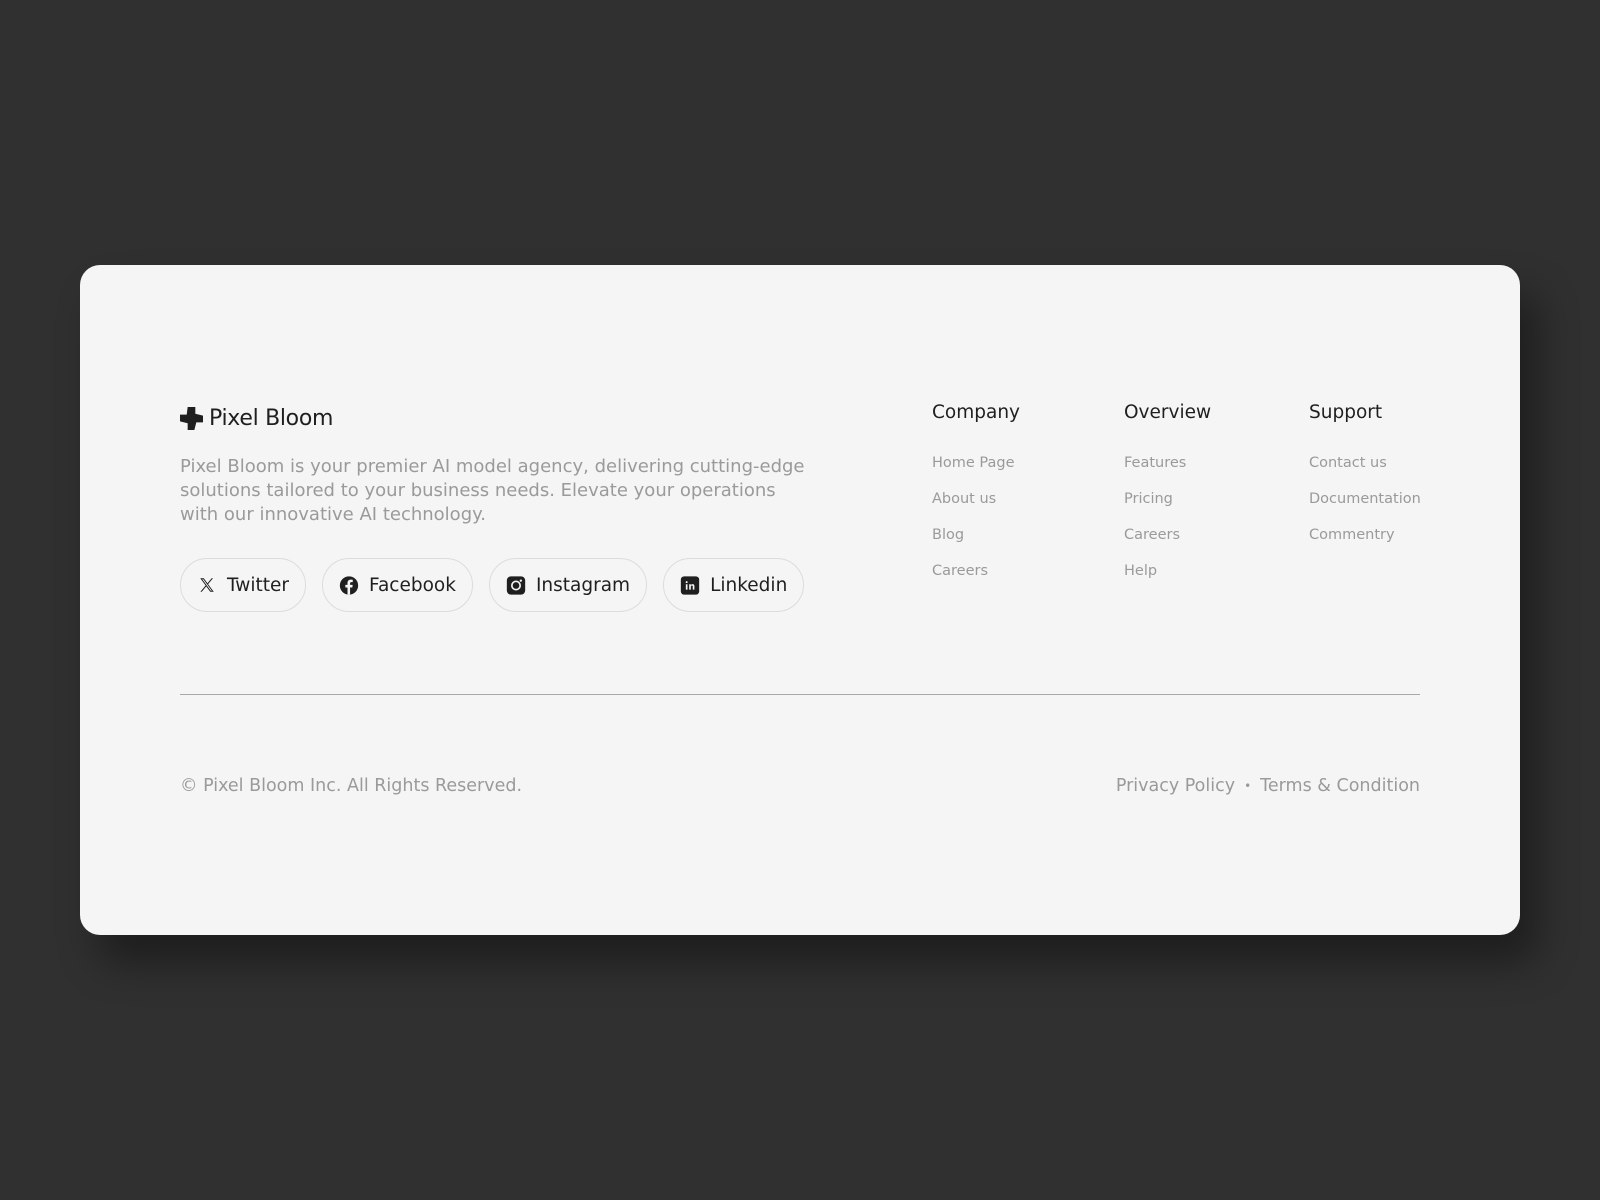  I want to click on linkedin-icon, so click(690, 585).